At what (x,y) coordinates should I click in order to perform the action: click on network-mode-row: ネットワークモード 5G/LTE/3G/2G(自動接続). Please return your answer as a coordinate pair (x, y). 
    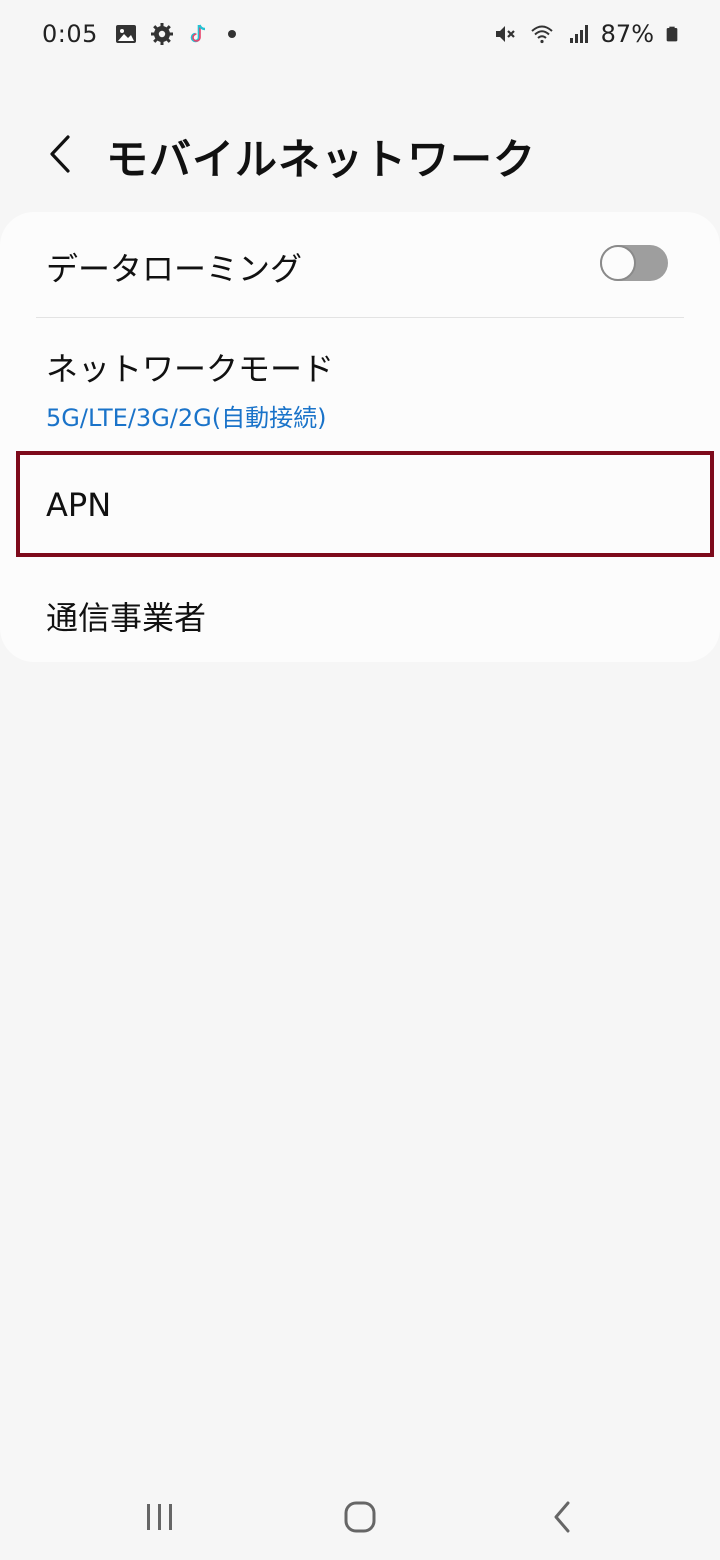
    Looking at the image, I should click on (360, 383).